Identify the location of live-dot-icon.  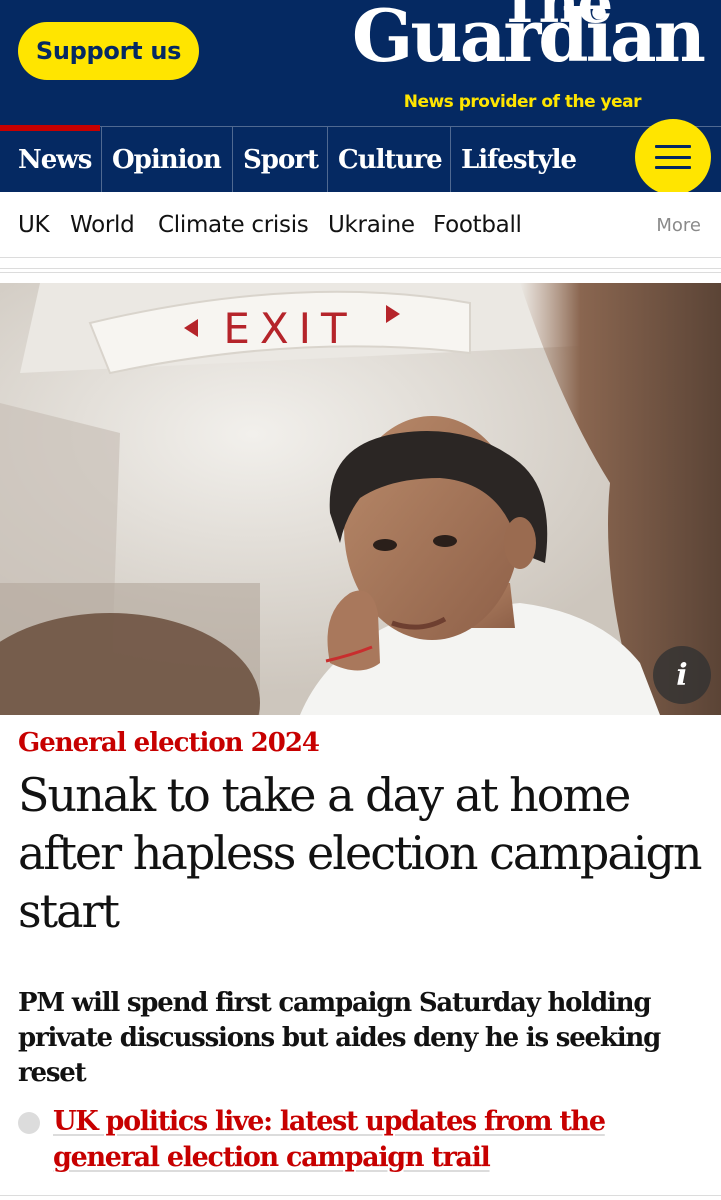
(29, 1123).